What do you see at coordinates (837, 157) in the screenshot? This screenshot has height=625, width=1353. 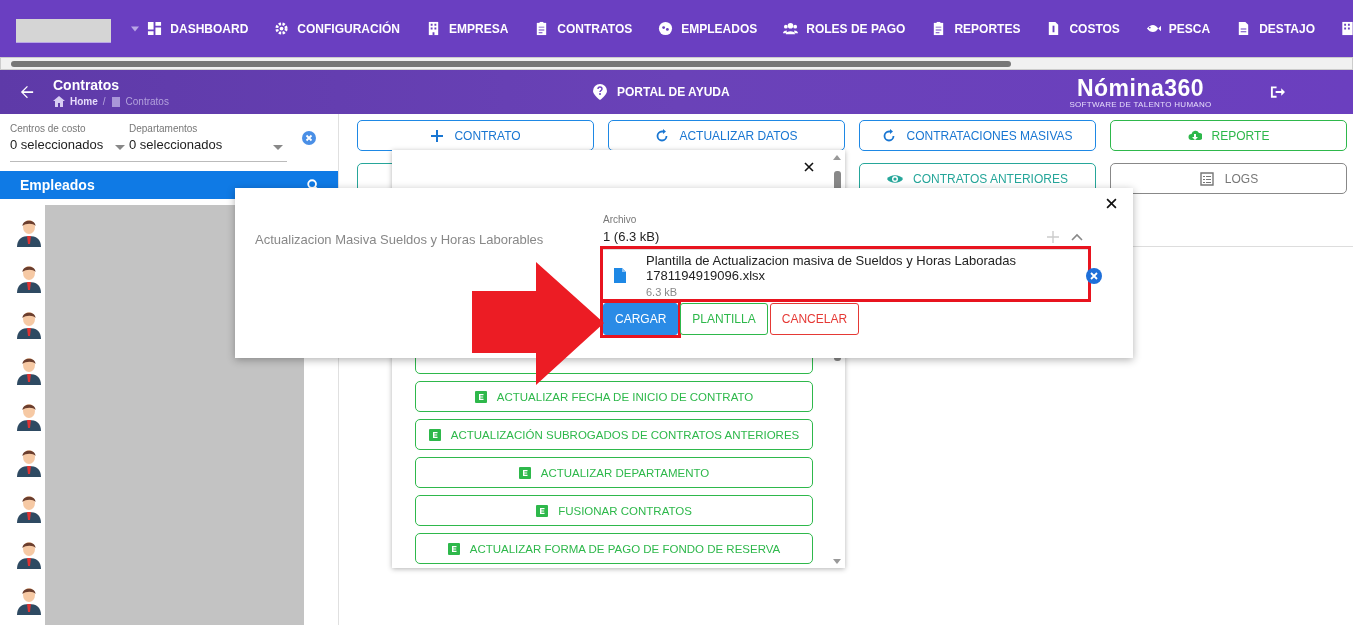 I see `scroll-up-icon` at bounding box center [837, 157].